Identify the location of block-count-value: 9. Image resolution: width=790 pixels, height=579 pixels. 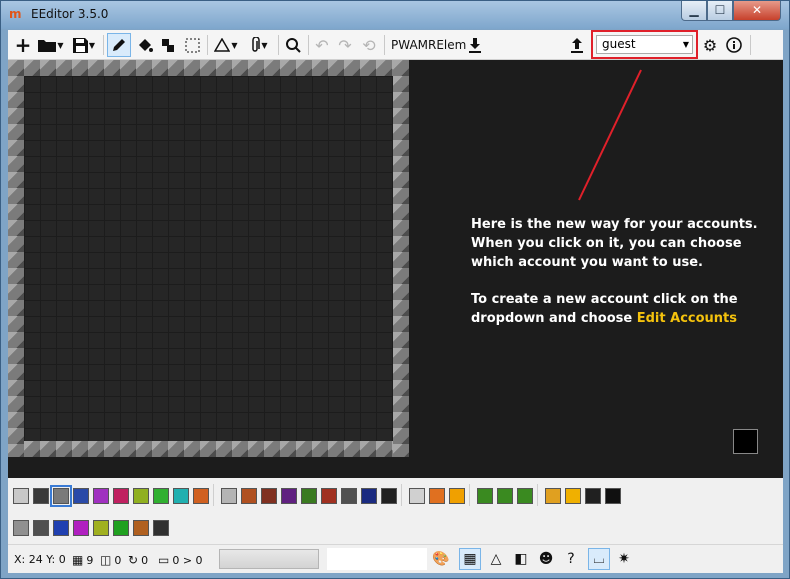
(90, 560).